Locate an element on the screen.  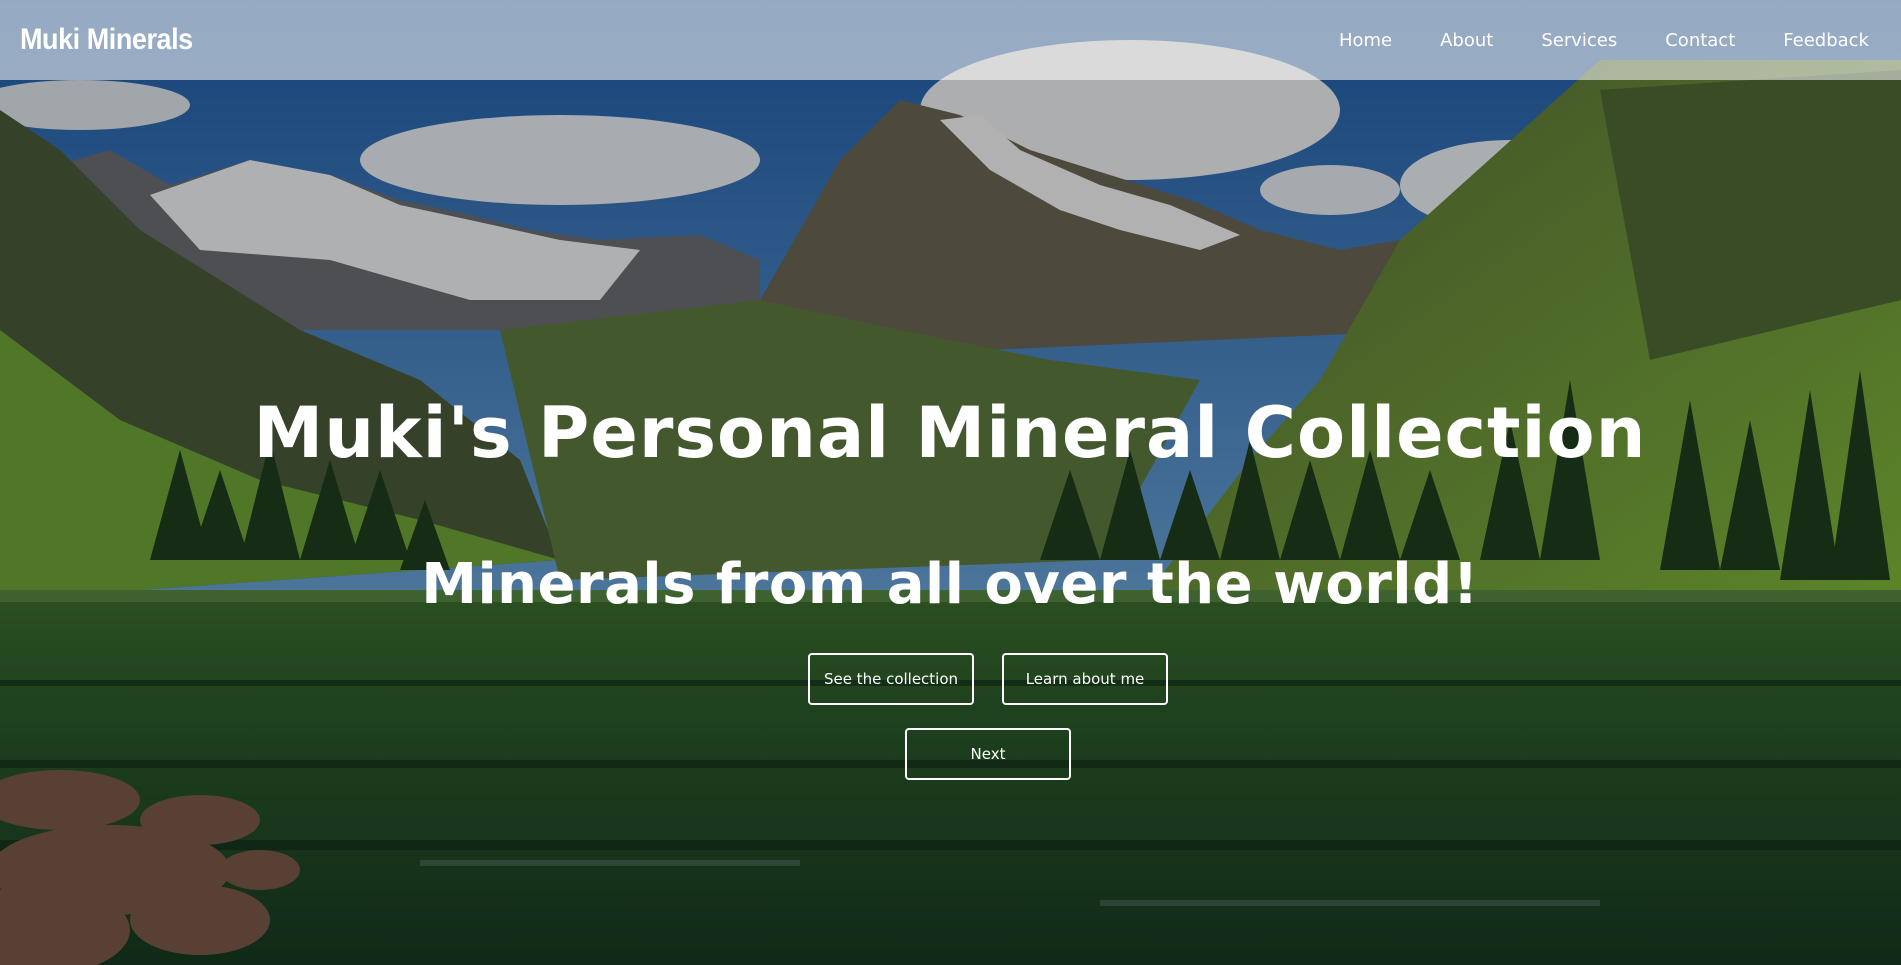
nav-link-home: Home is located at coordinates (1365, 40).